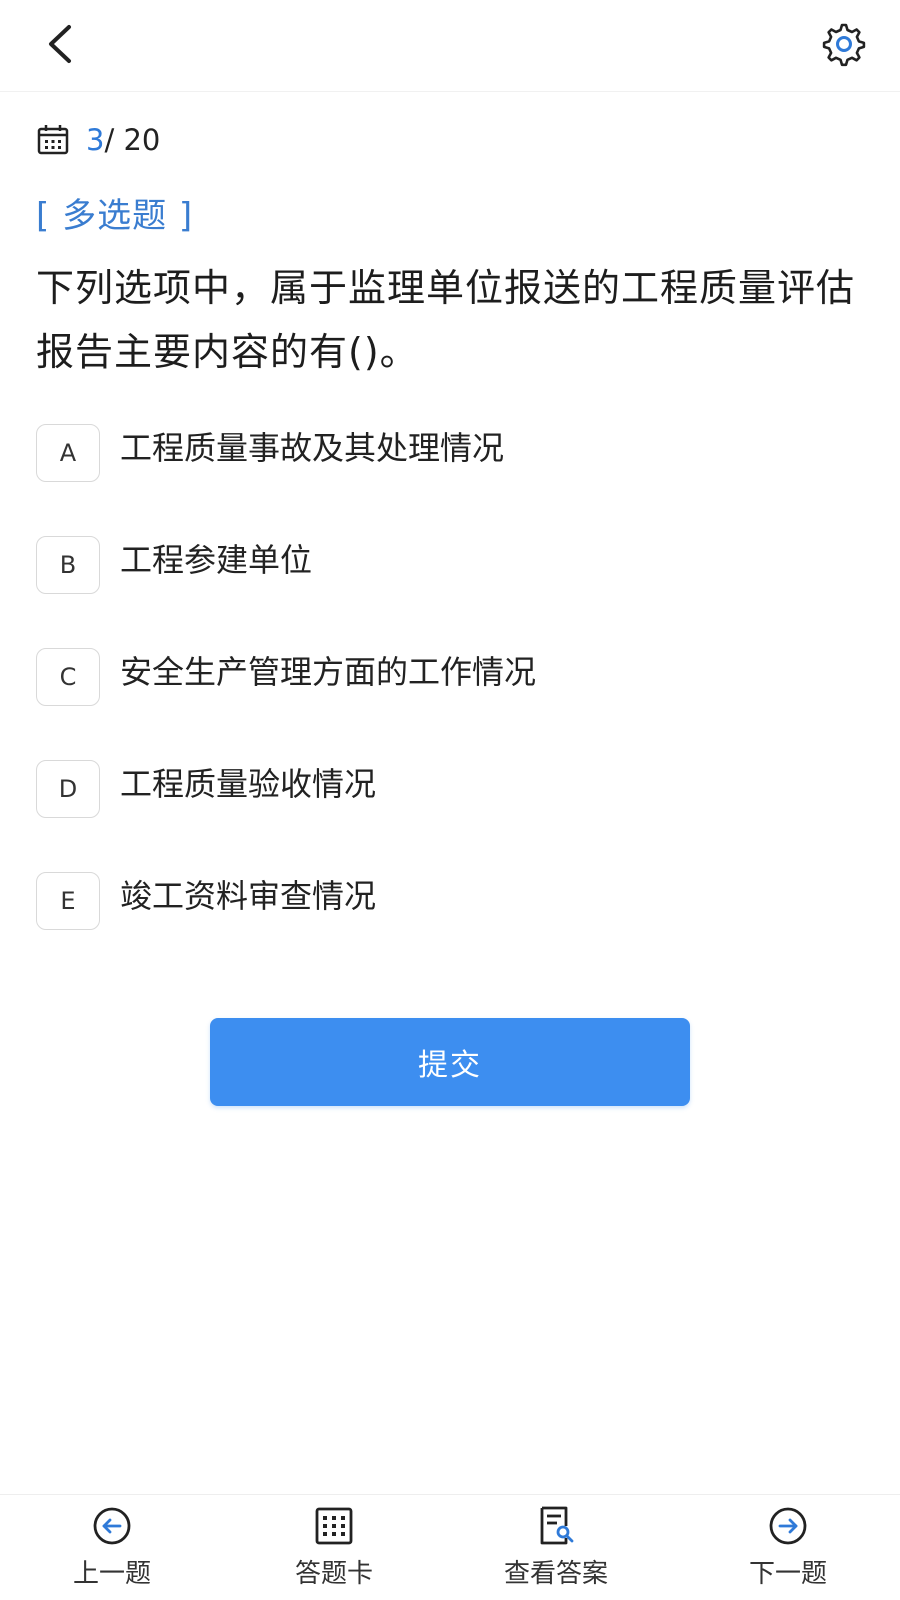  Describe the element at coordinates (112, 1552) in the screenshot. I see `prev-question-button: 上一题` at that location.